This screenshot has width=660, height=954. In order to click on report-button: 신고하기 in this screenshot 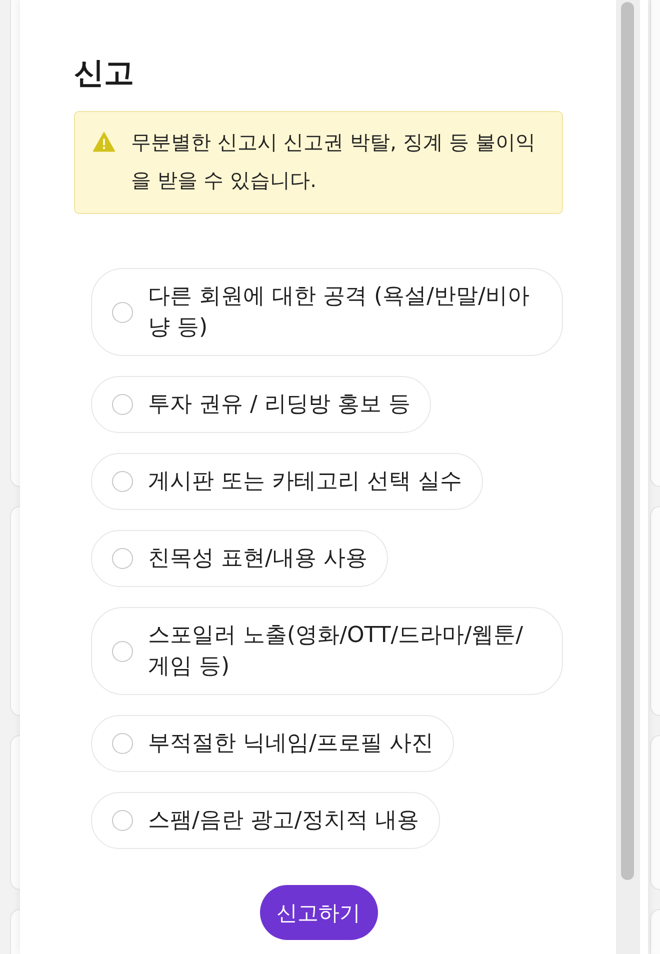, I will do `click(319, 912)`.